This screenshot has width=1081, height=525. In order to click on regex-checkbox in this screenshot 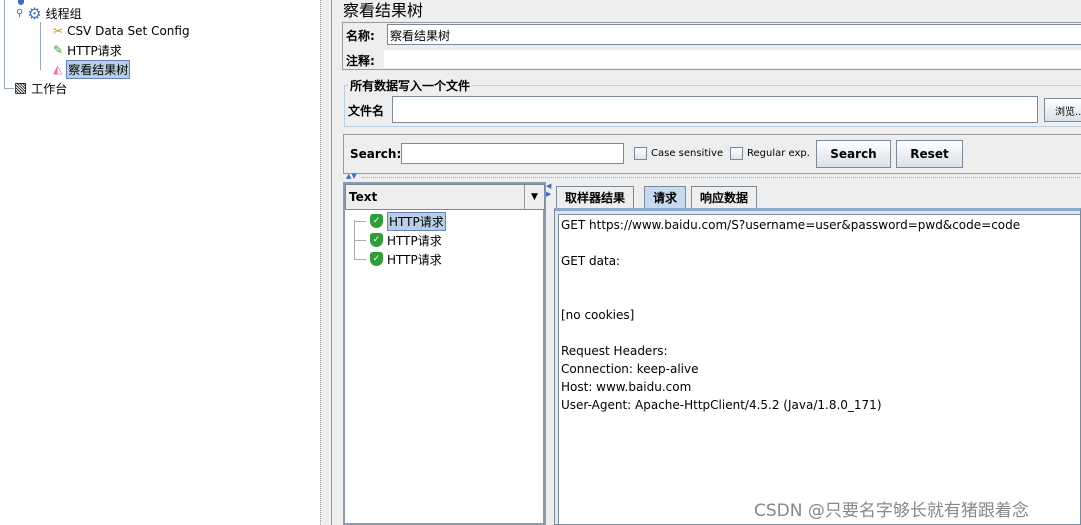, I will do `click(736, 153)`.